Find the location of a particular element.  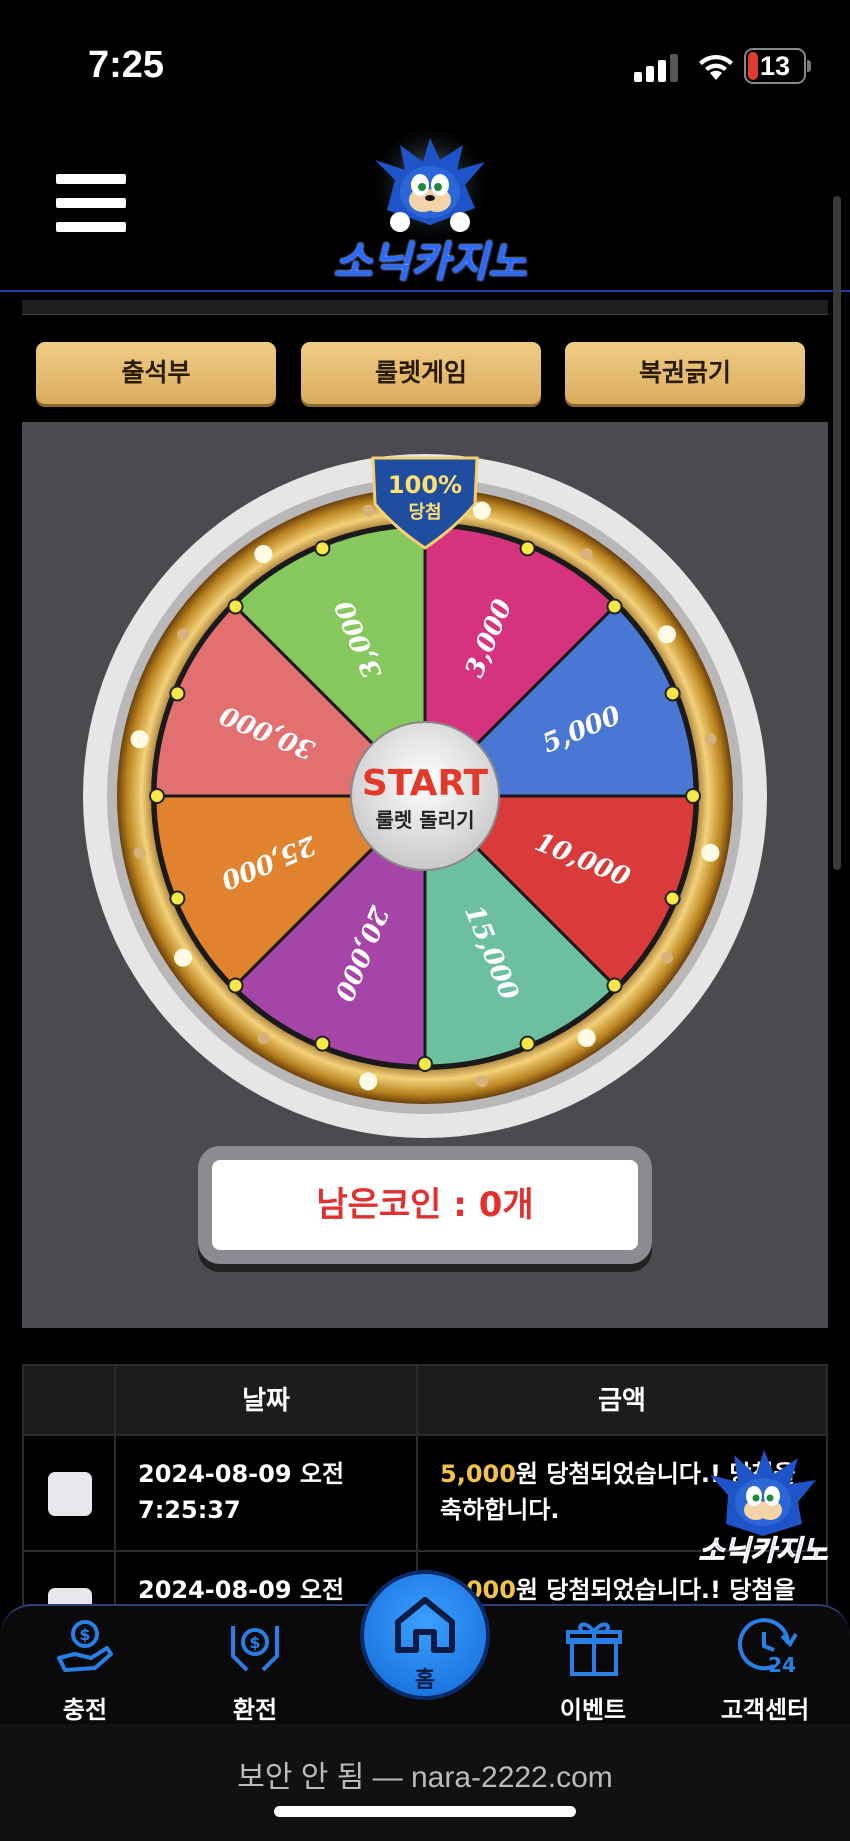

nav-withdraw: $ 환전 is located at coordinates (255, 1664).